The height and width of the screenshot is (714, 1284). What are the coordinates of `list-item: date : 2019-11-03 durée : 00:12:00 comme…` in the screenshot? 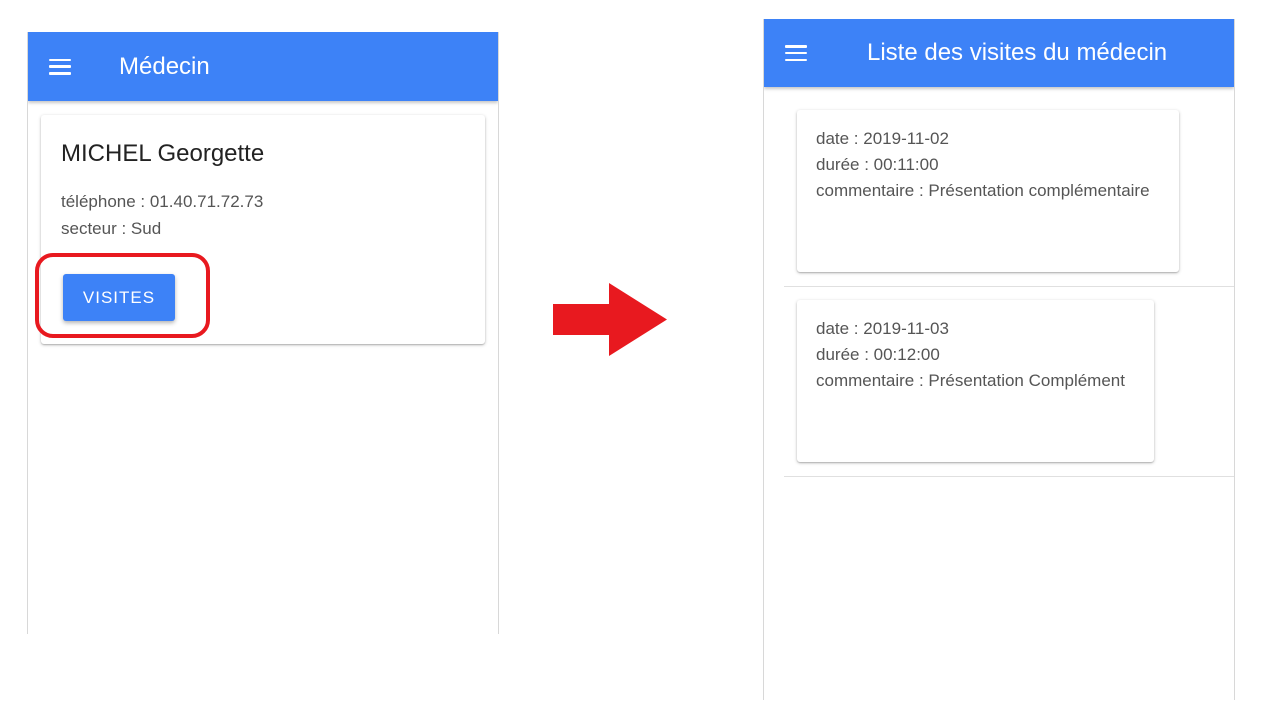 It's located at (1009, 382).